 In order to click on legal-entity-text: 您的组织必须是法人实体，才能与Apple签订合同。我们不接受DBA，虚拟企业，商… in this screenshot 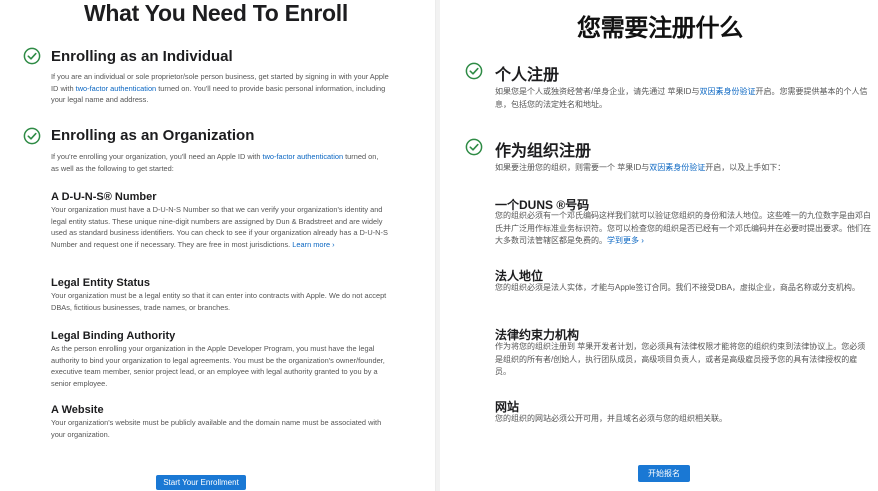, I will do `click(677, 287)`.